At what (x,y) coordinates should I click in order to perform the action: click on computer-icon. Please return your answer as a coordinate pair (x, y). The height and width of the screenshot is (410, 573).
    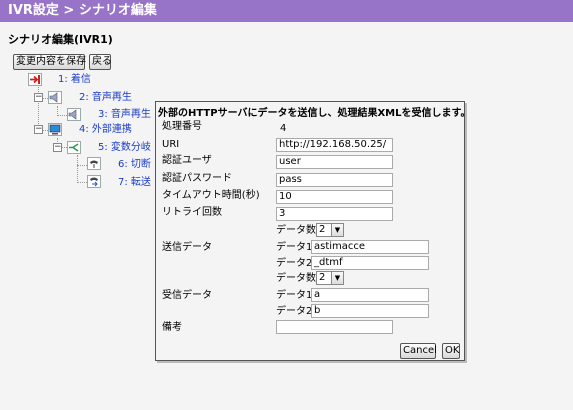
    Looking at the image, I should click on (55, 129).